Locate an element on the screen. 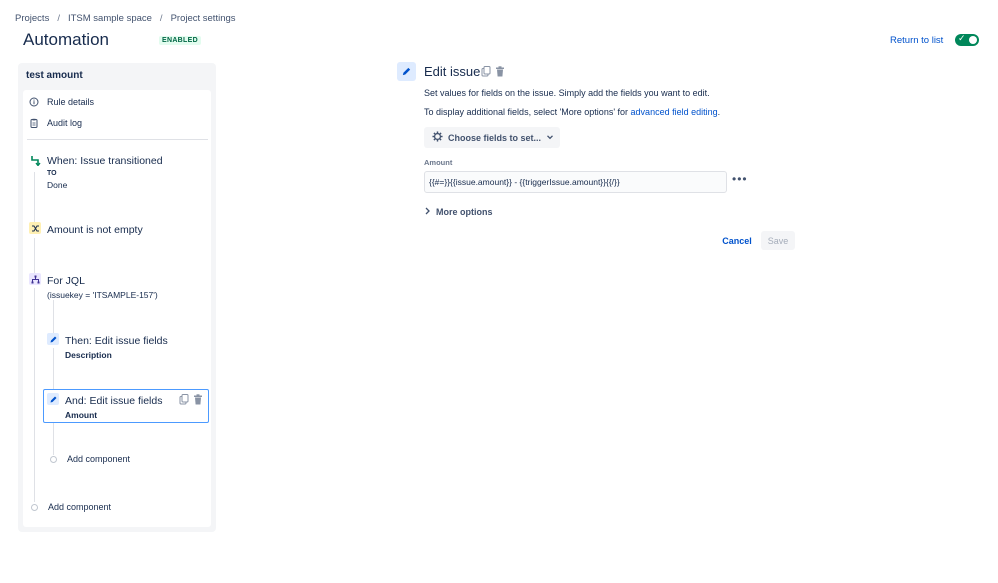  check-icon: ✓ is located at coordinates (962, 38).